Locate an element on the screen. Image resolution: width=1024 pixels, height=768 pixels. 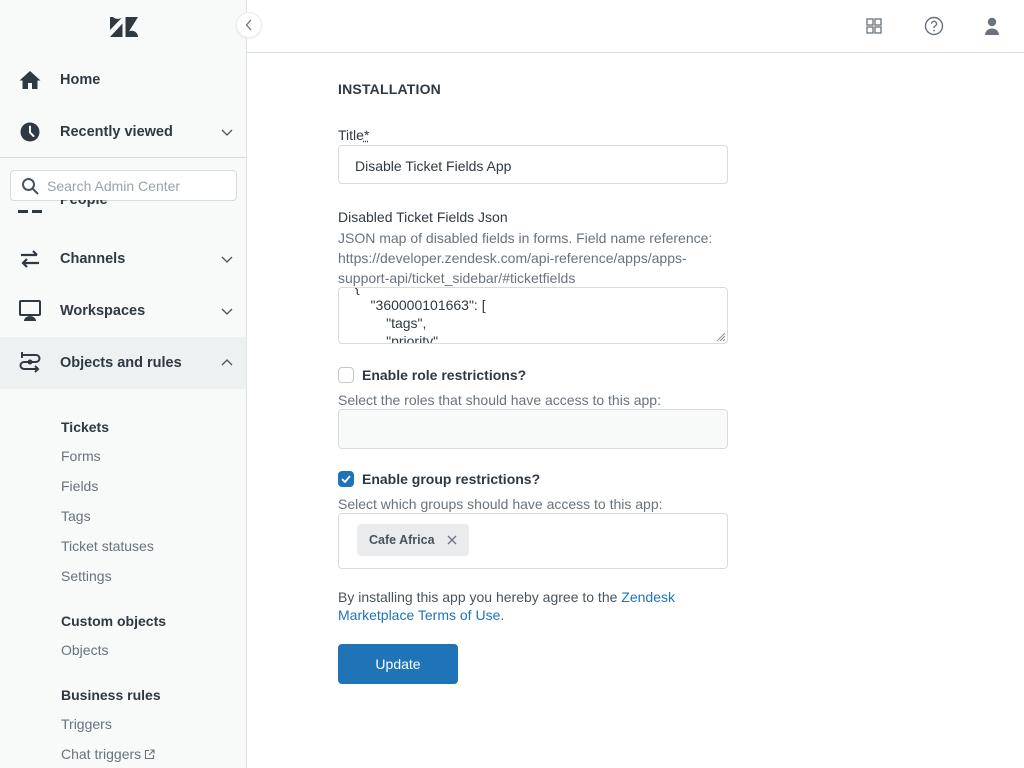
subnav-item-forms: Forms is located at coordinates (81, 456).